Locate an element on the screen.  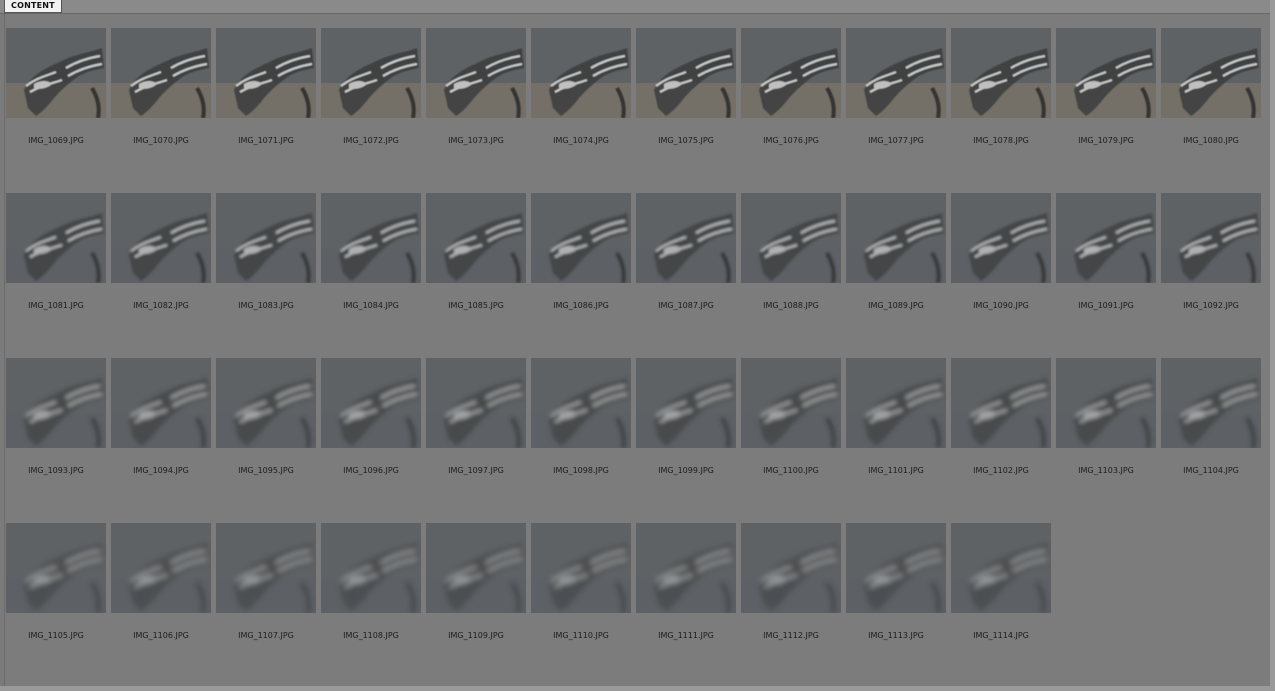
thumbnail-item: IMG_1084.JPG is located at coordinates (371, 275).